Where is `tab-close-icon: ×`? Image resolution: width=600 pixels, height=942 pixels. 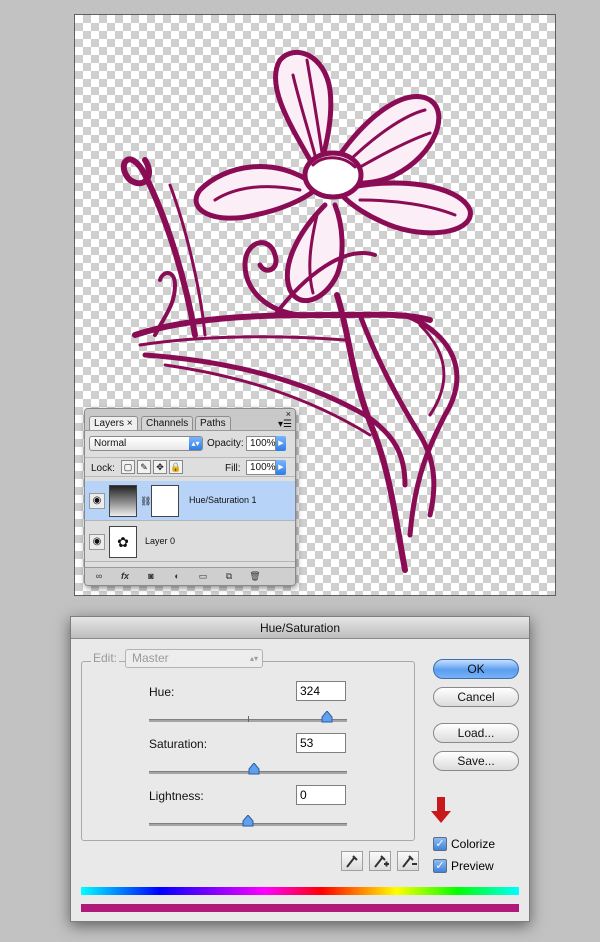
tab-close-icon: × is located at coordinates (130, 423).